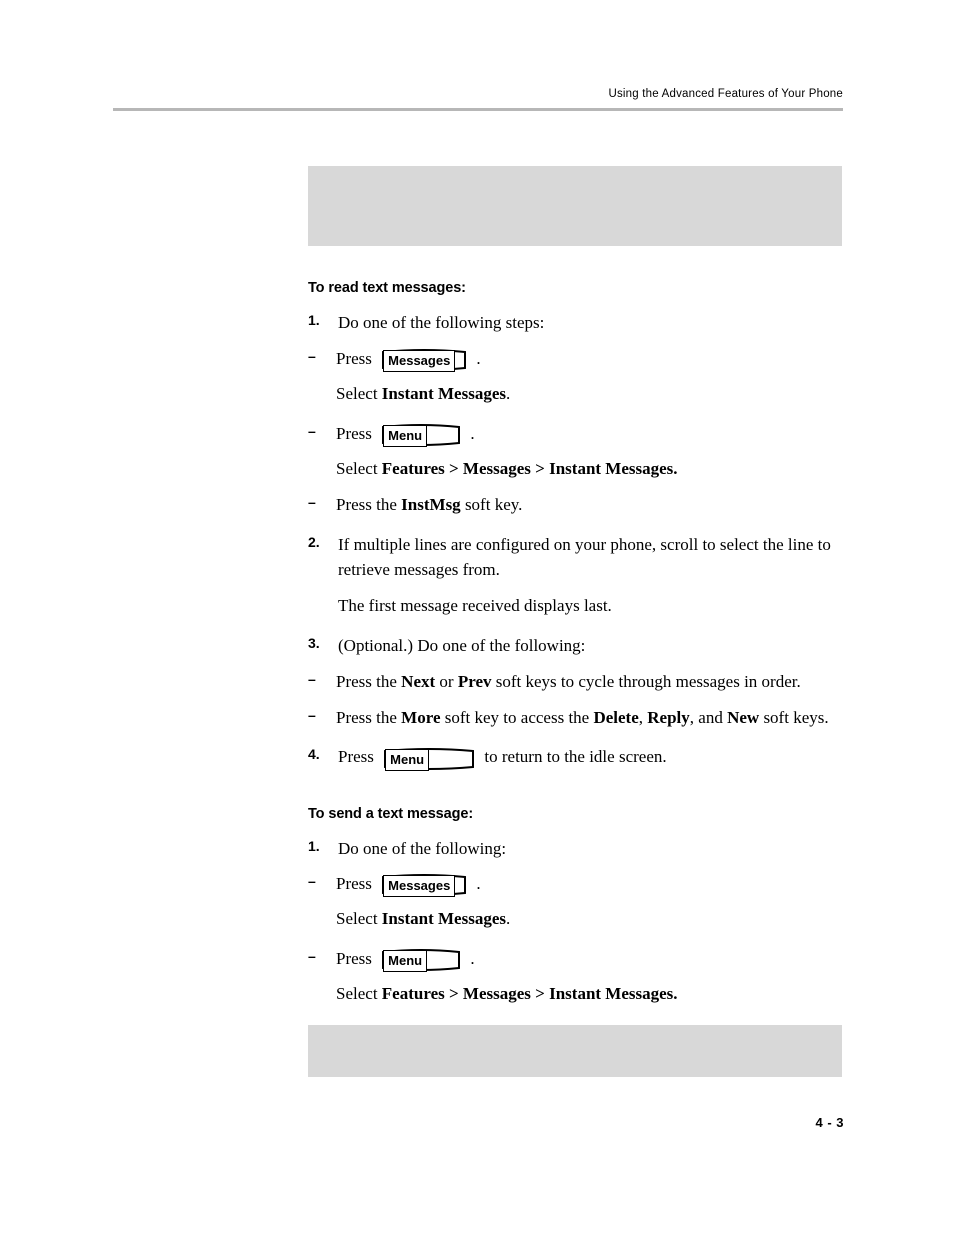 The width and height of the screenshot is (954, 1235). Describe the element at coordinates (478, 109) in the screenshot. I see `header-rule` at that location.